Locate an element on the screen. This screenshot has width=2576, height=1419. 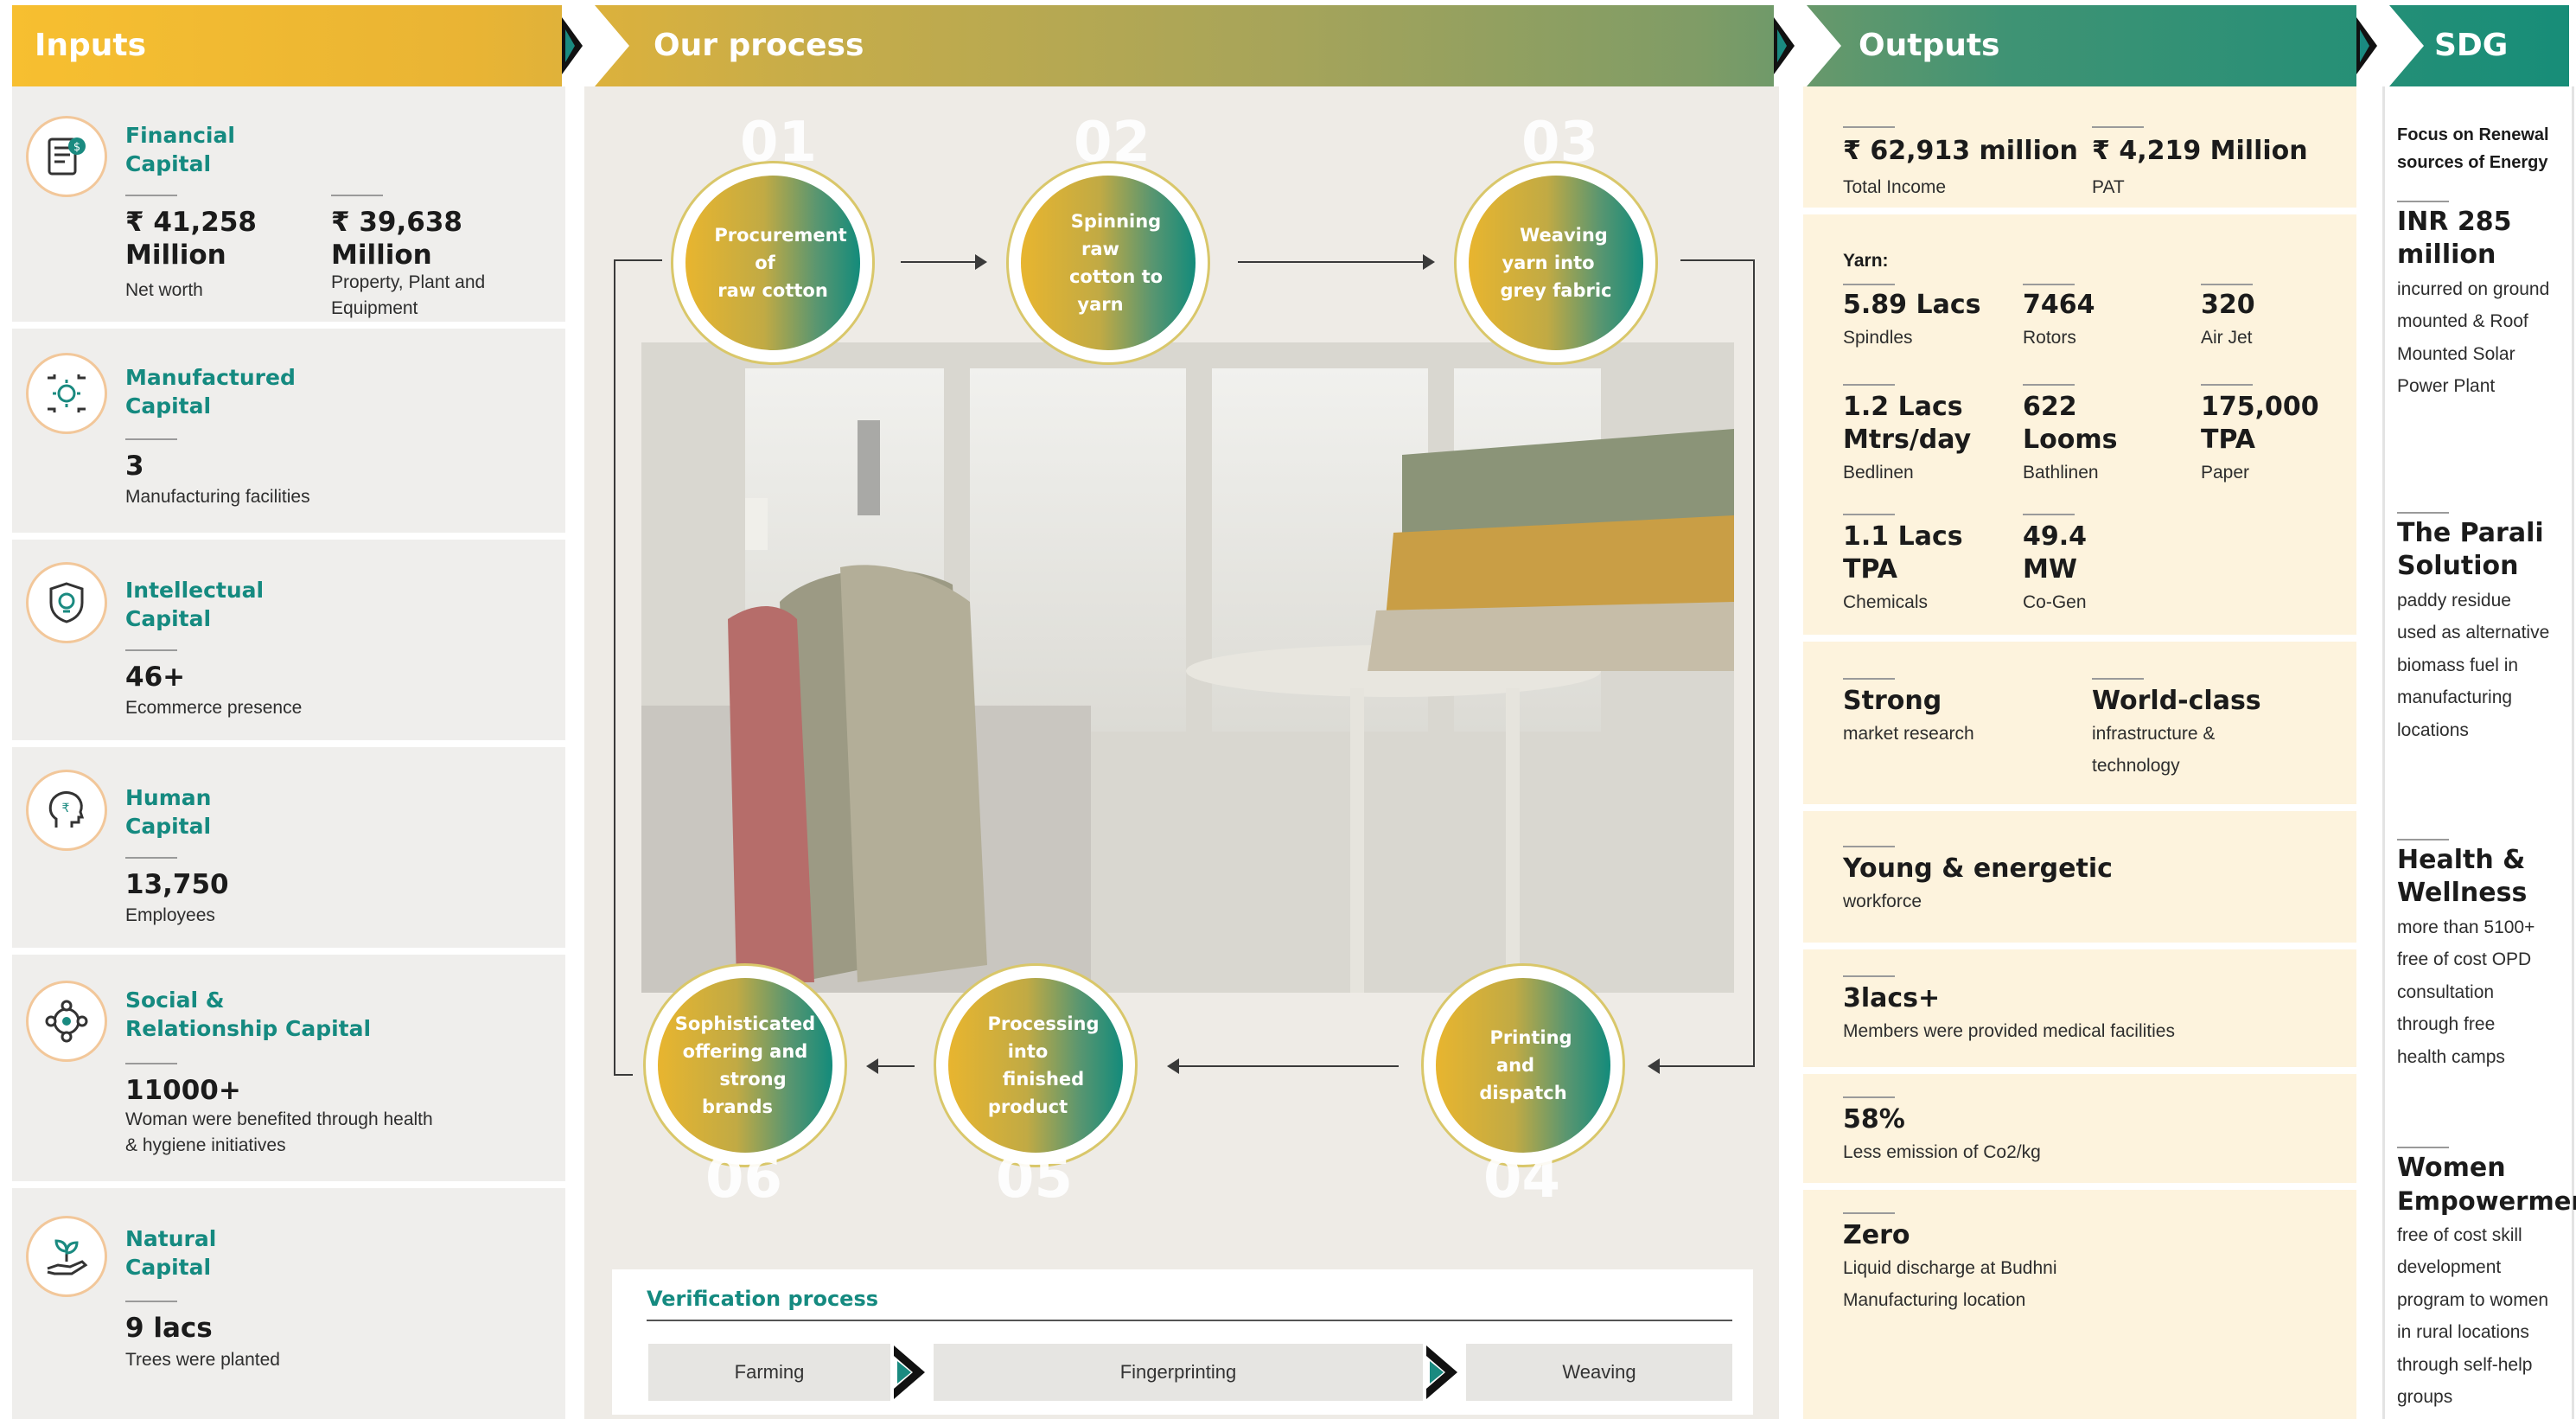
input-value: 9 lacs is located at coordinates (169, 1328).